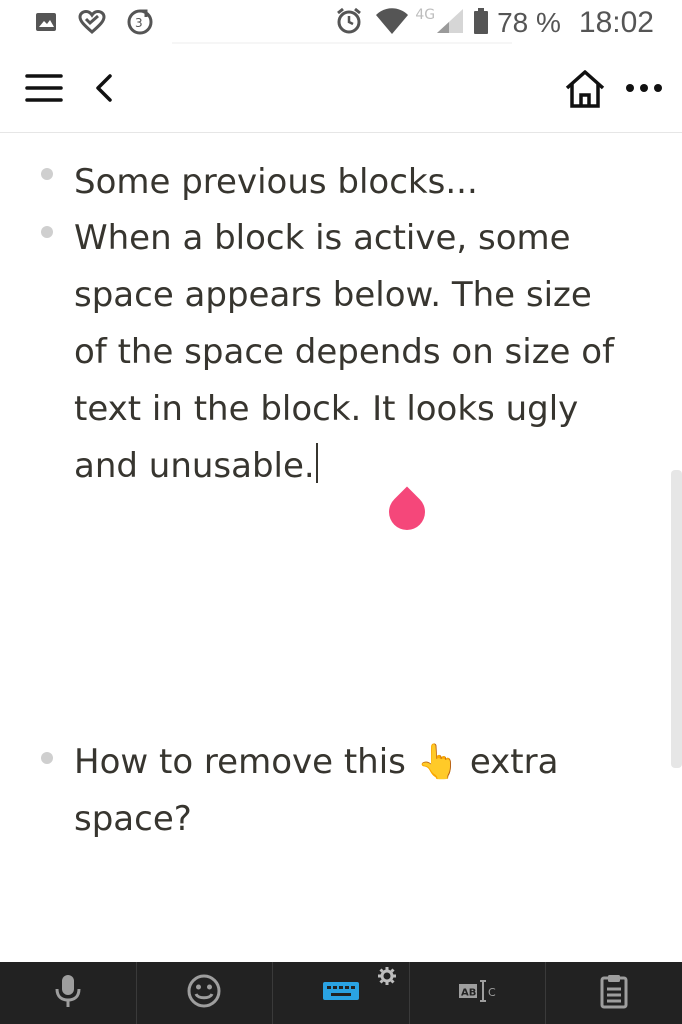 The image size is (682, 1024). I want to click on block-text: How to remove this 👆 extra space?, so click(354, 791).